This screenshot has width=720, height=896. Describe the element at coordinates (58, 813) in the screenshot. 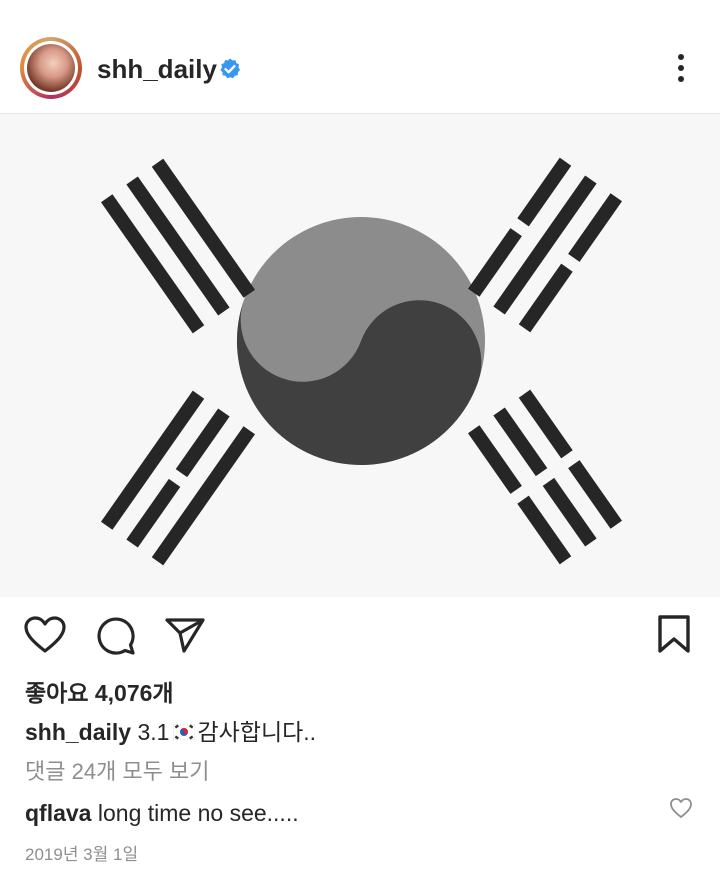

I see `comment-username: qflava` at that location.